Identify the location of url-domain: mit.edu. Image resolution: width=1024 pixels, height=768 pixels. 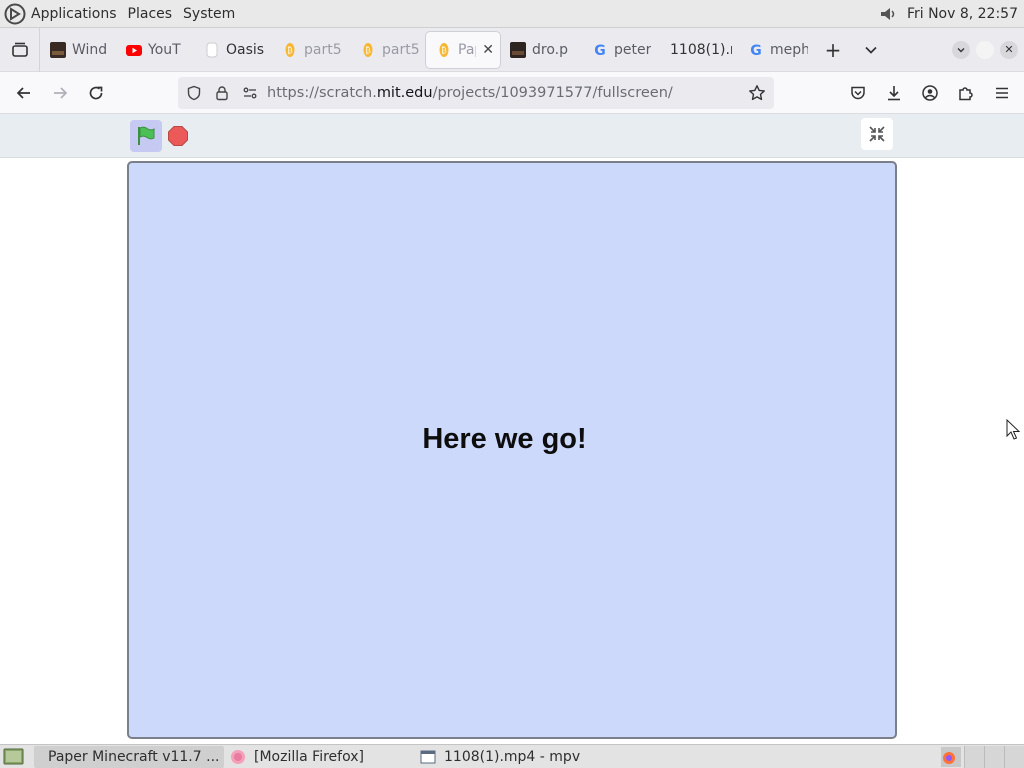
(404, 93).